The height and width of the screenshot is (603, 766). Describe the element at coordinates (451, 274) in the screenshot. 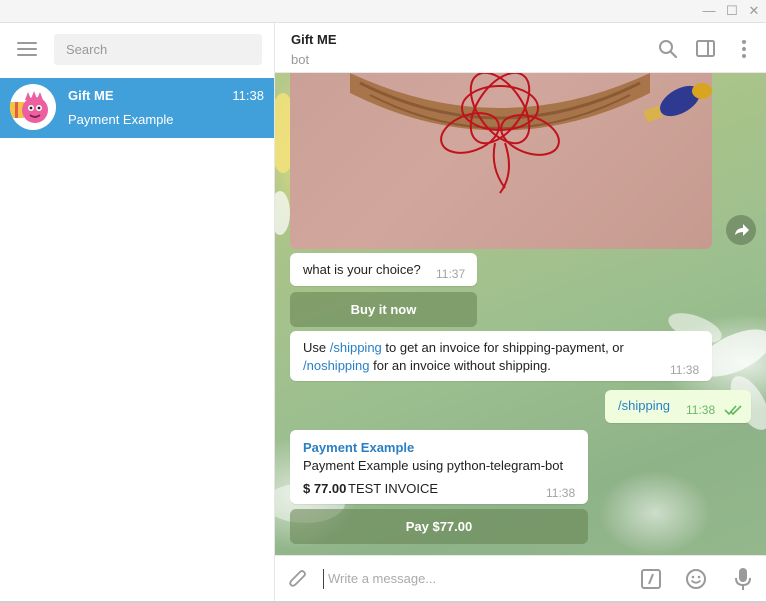

I see `message-time: 11:37` at that location.